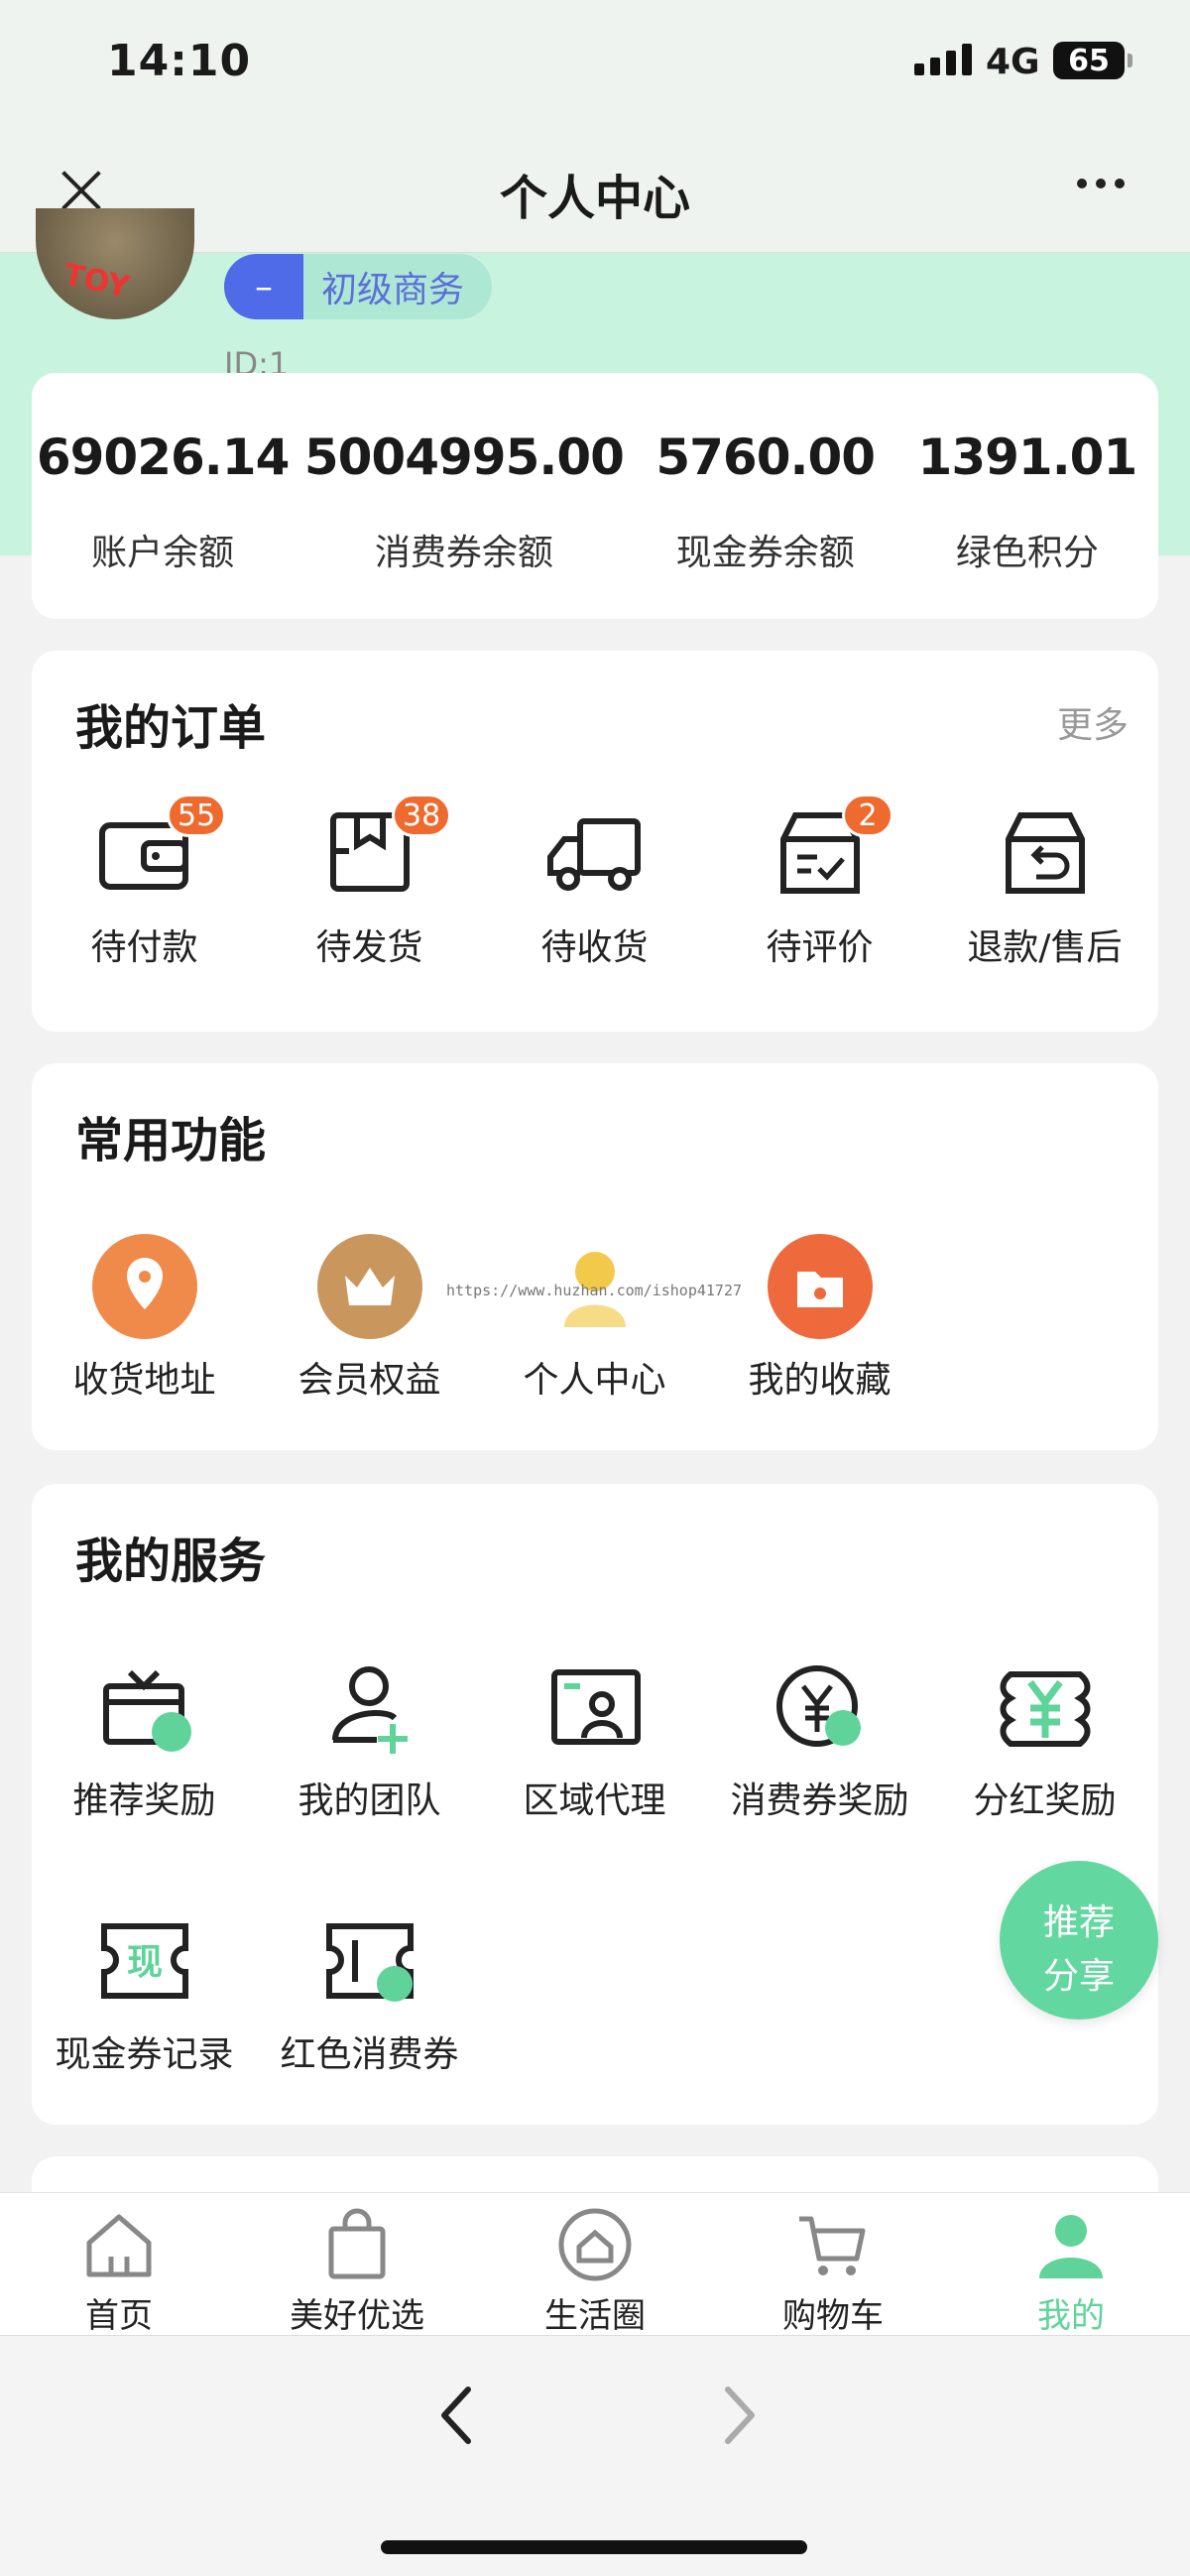 This screenshot has height=2576, width=1190. Describe the element at coordinates (369, 1286) in the screenshot. I see `crown-icon` at that location.